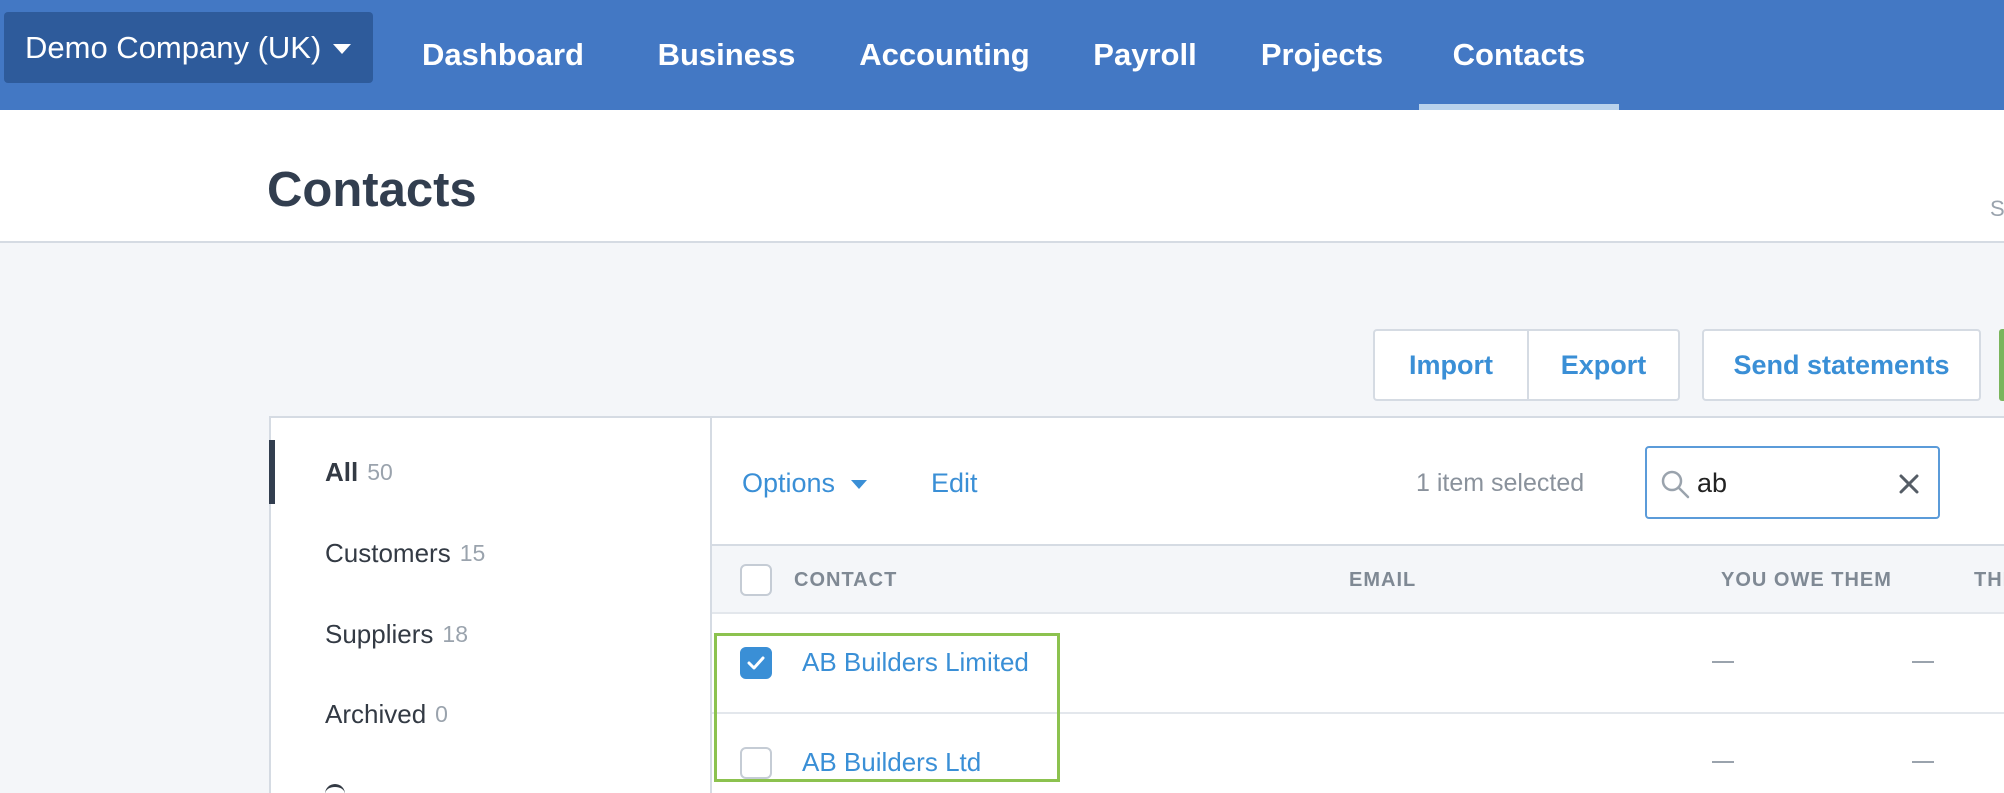 This screenshot has width=2004, height=793. Describe the element at coordinates (1500, 482) in the screenshot. I see `selection-count: 1 item selected` at that location.